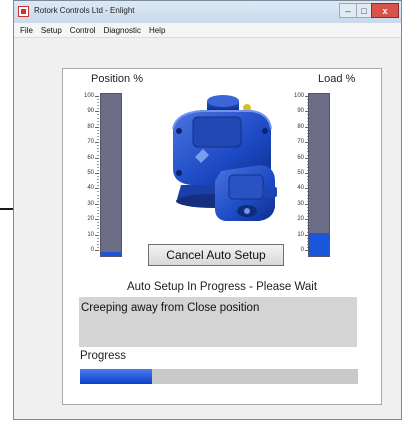 The height and width of the screenshot is (423, 413). I want to click on status-message-box: Creeping away from Close position, so click(218, 322).